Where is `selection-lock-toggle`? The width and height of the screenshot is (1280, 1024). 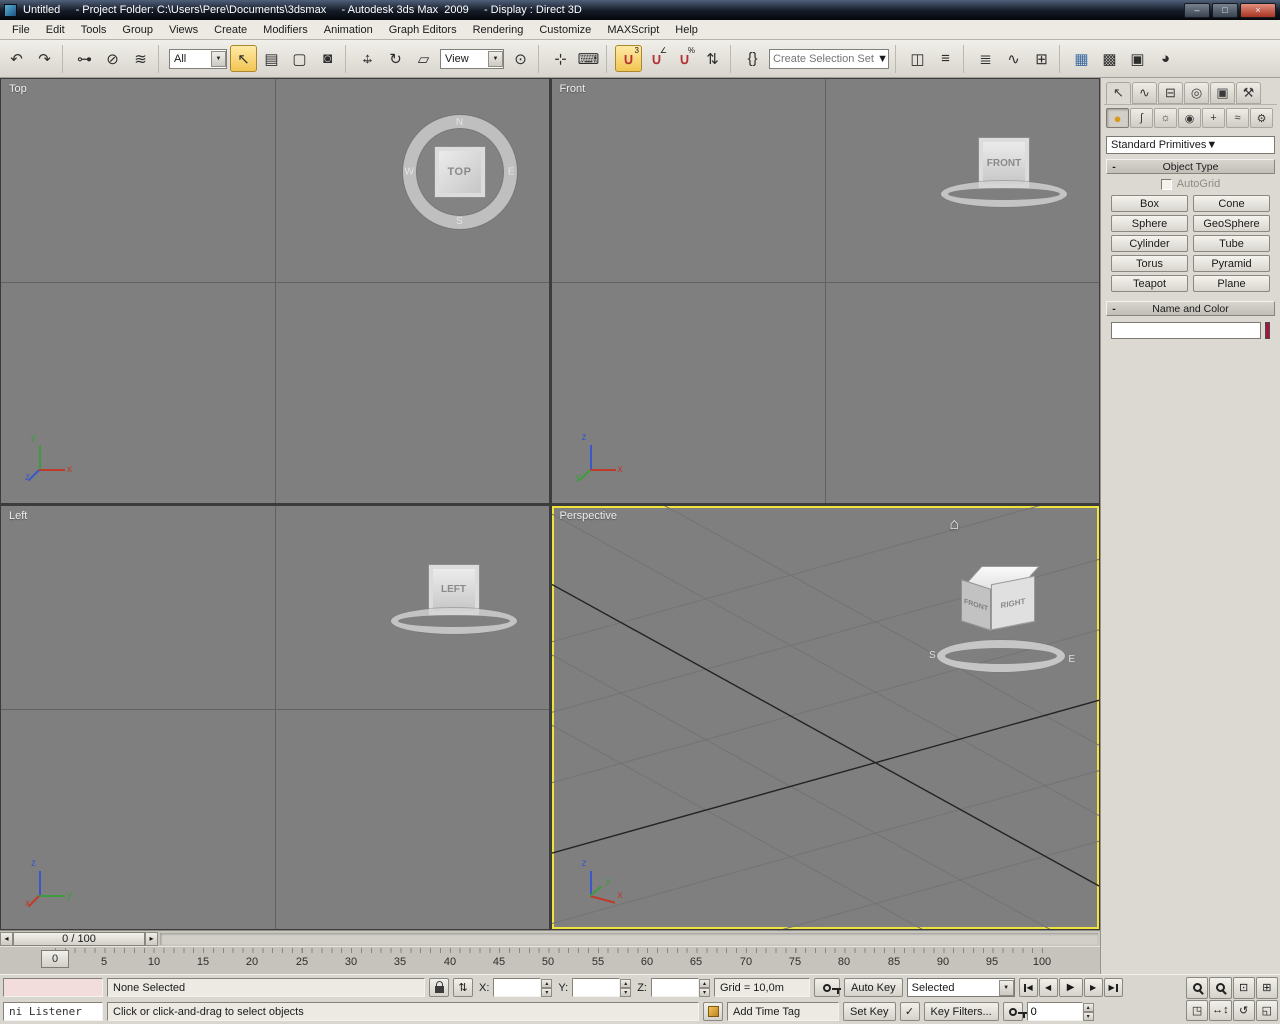 selection-lock-toggle is located at coordinates (439, 987).